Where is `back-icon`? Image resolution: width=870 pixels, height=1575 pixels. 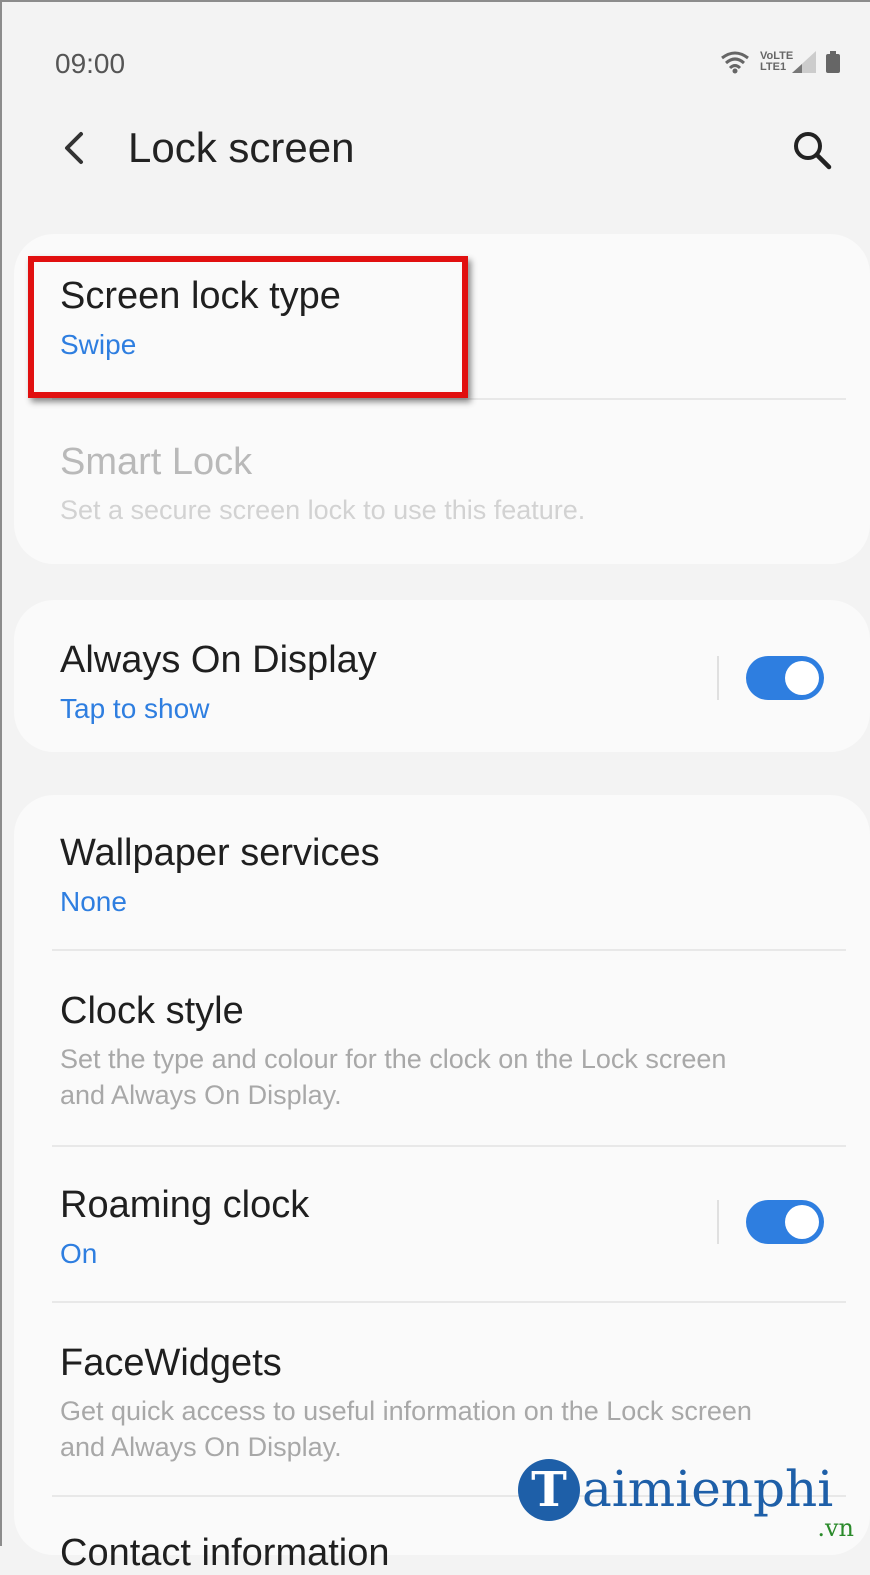
back-icon is located at coordinates (75, 148).